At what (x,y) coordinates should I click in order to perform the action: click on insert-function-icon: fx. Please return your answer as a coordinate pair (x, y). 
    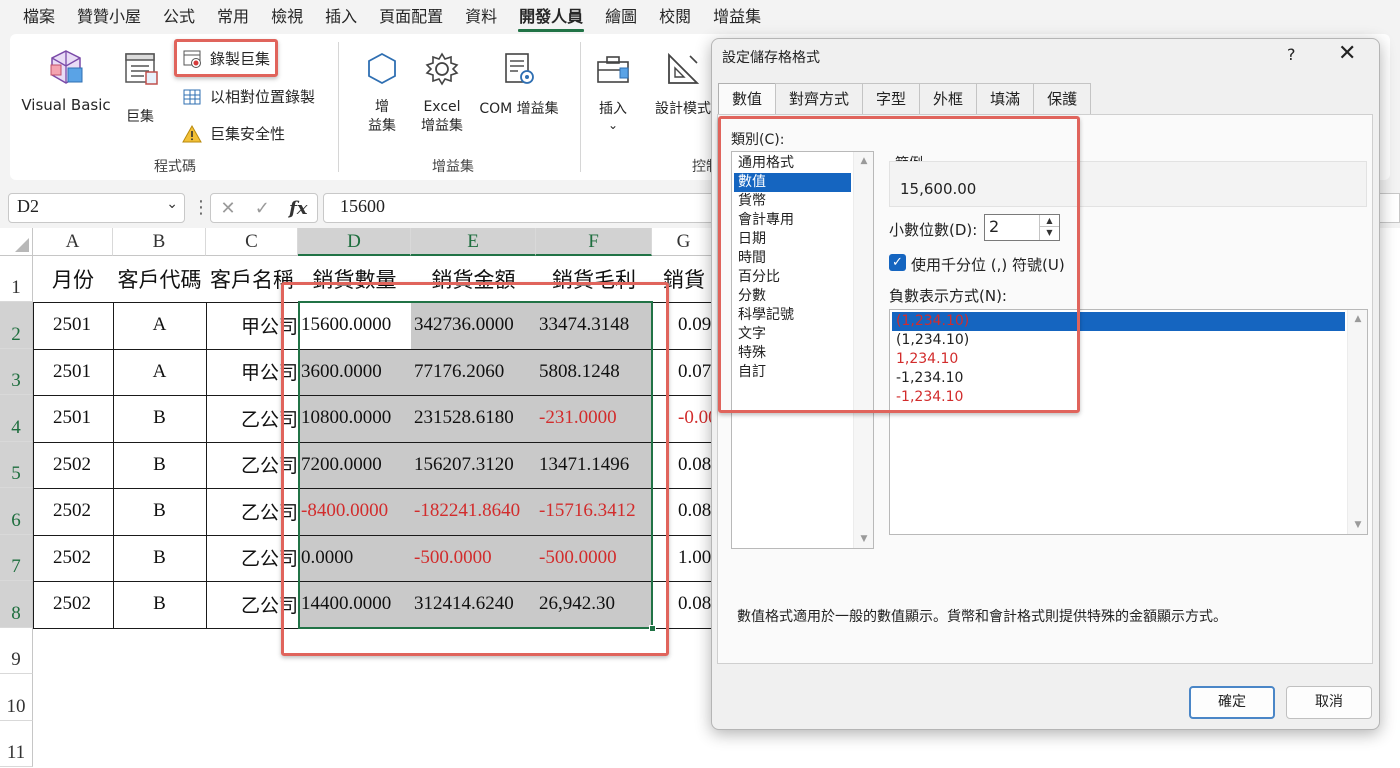
    Looking at the image, I should click on (298, 208).